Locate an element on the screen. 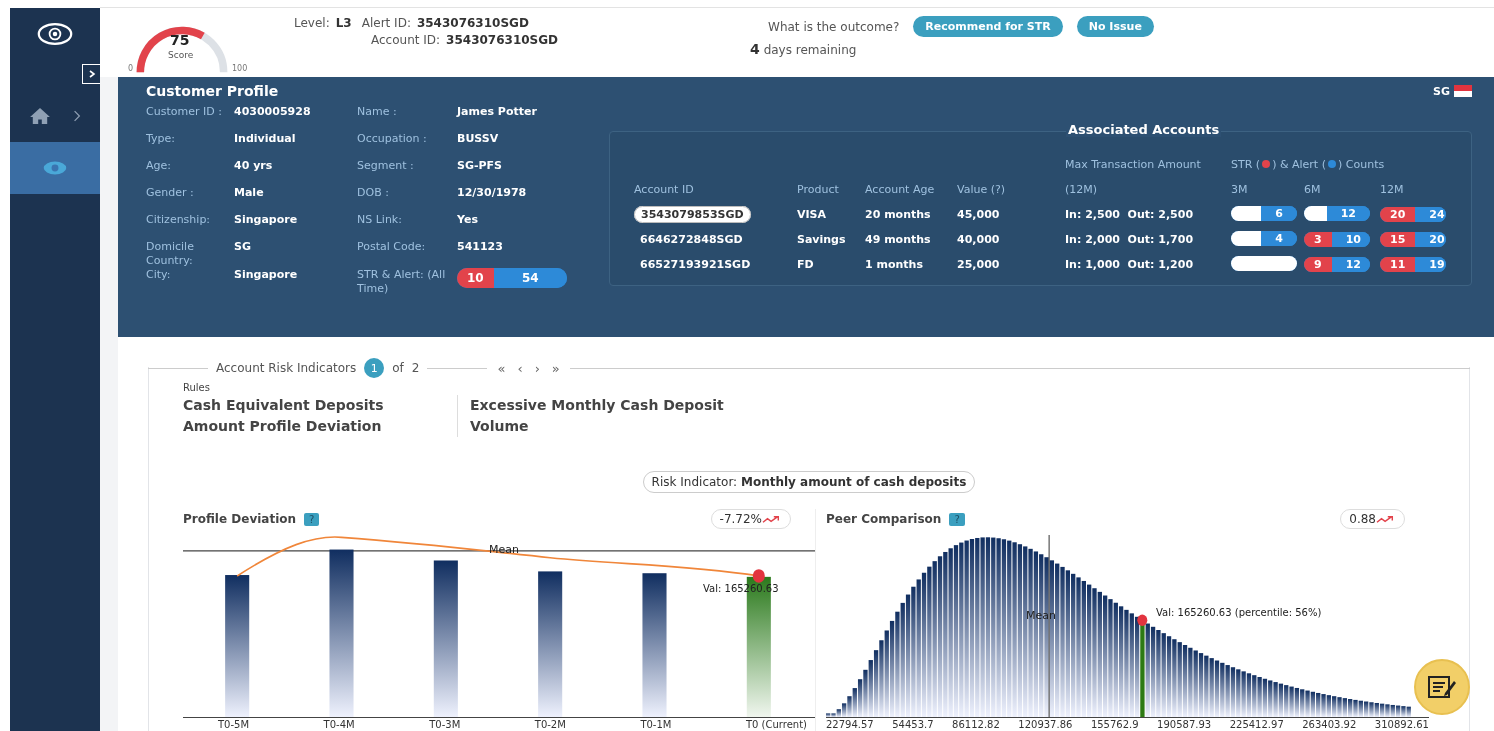 The height and width of the screenshot is (731, 1494). rules-label: Rules is located at coordinates (197, 387).